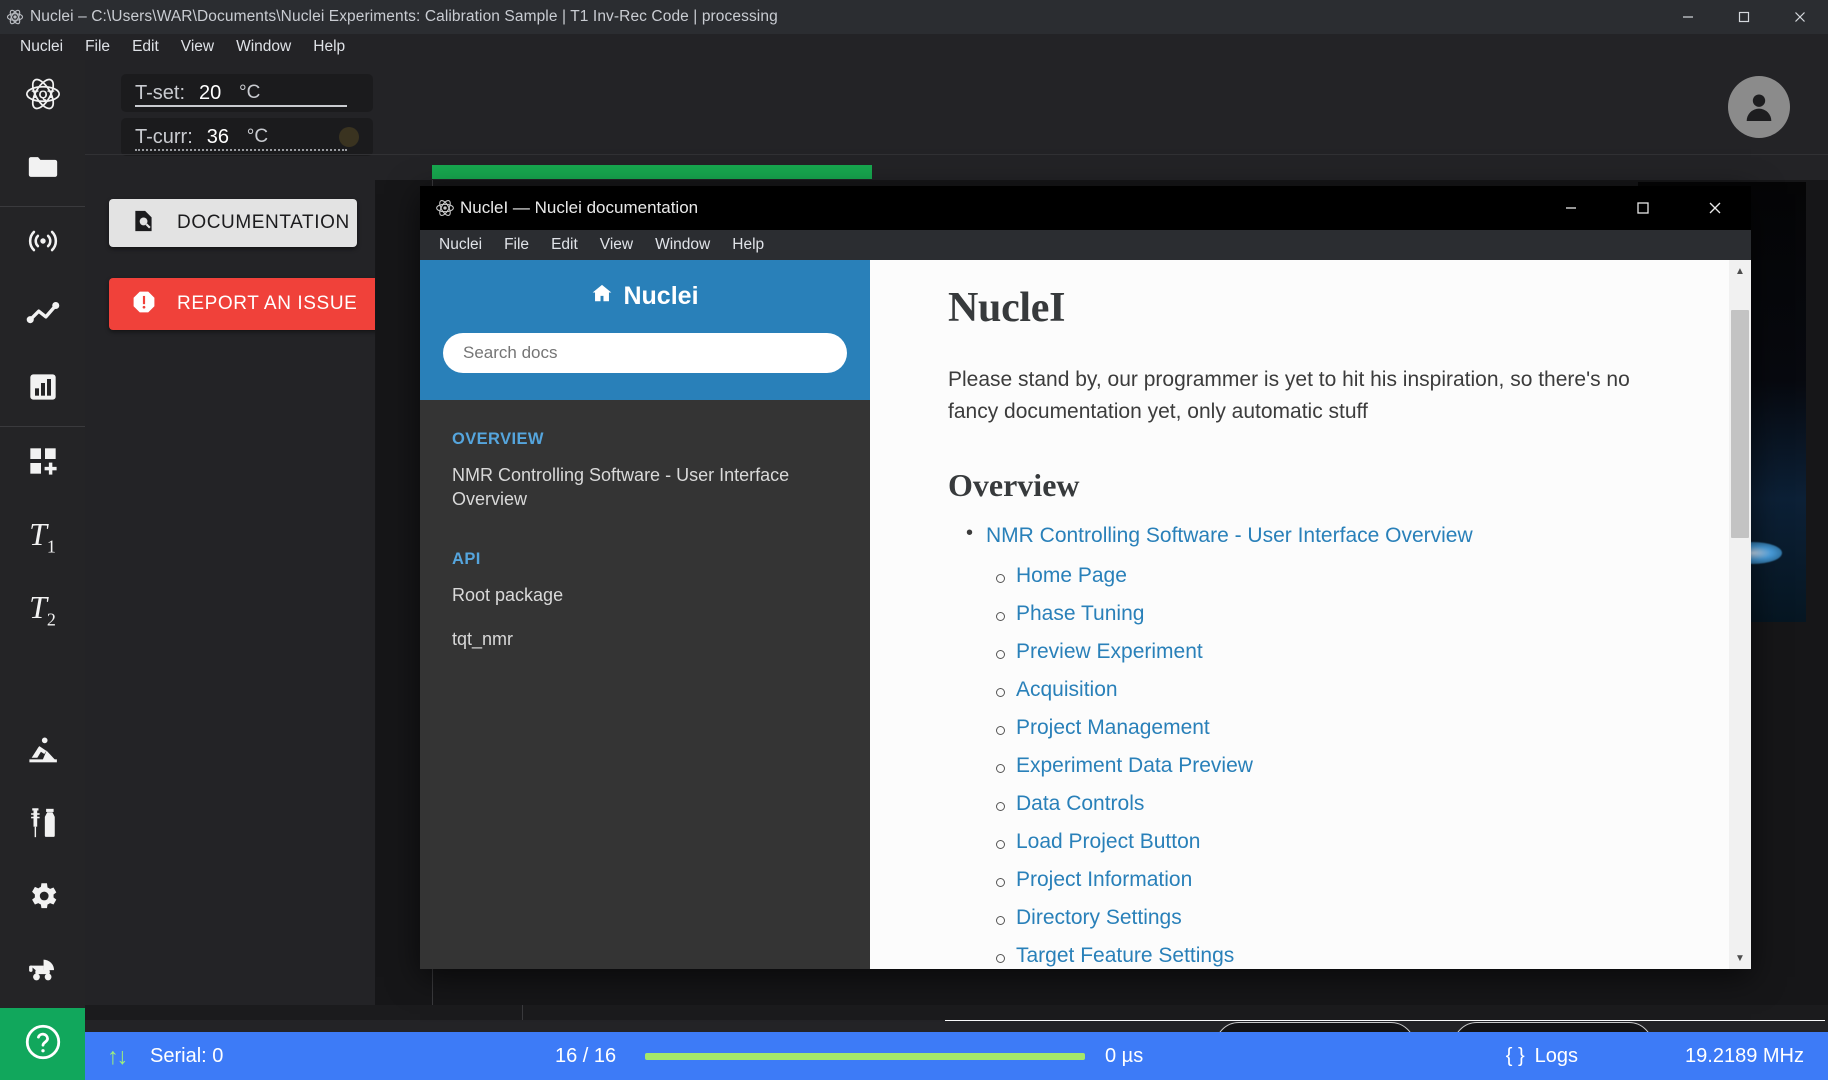 This screenshot has height=1080, width=1828. What do you see at coordinates (117, 1055) in the screenshot?
I see `transfer-arrows-icon: ↑↓` at bounding box center [117, 1055].